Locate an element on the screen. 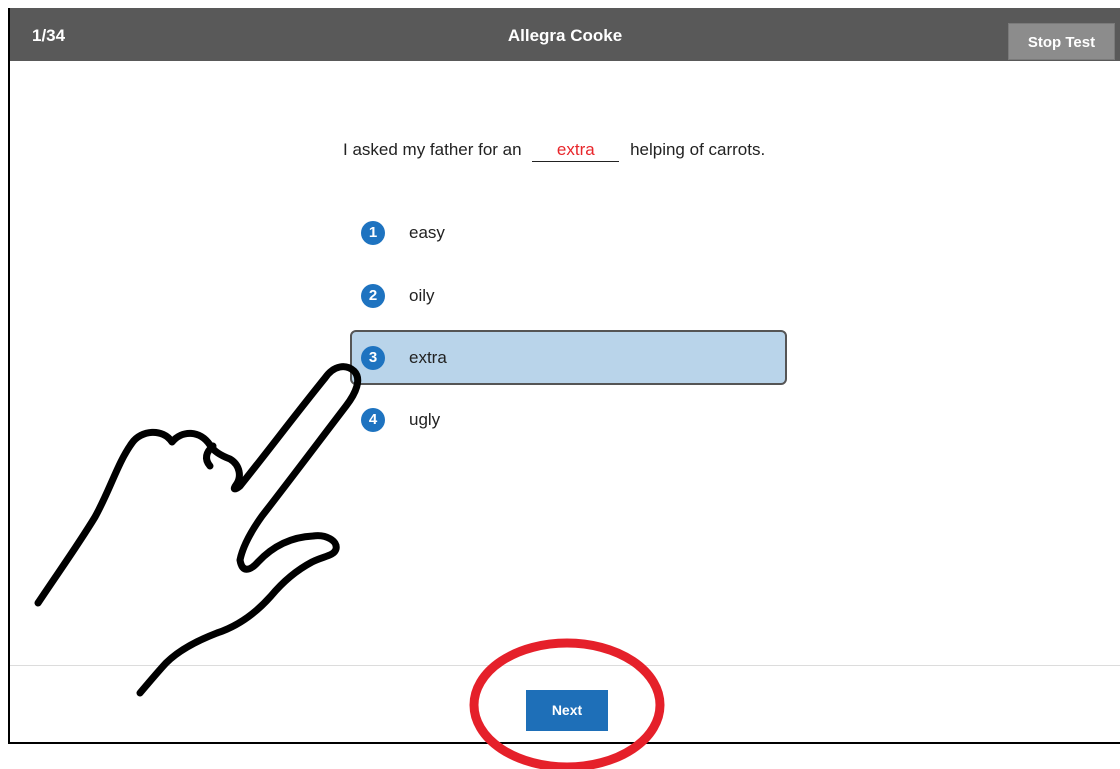 Image resolution: width=1120 pixels, height=769 pixels. answer-option-2: 2 oily is located at coordinates (568, 295).